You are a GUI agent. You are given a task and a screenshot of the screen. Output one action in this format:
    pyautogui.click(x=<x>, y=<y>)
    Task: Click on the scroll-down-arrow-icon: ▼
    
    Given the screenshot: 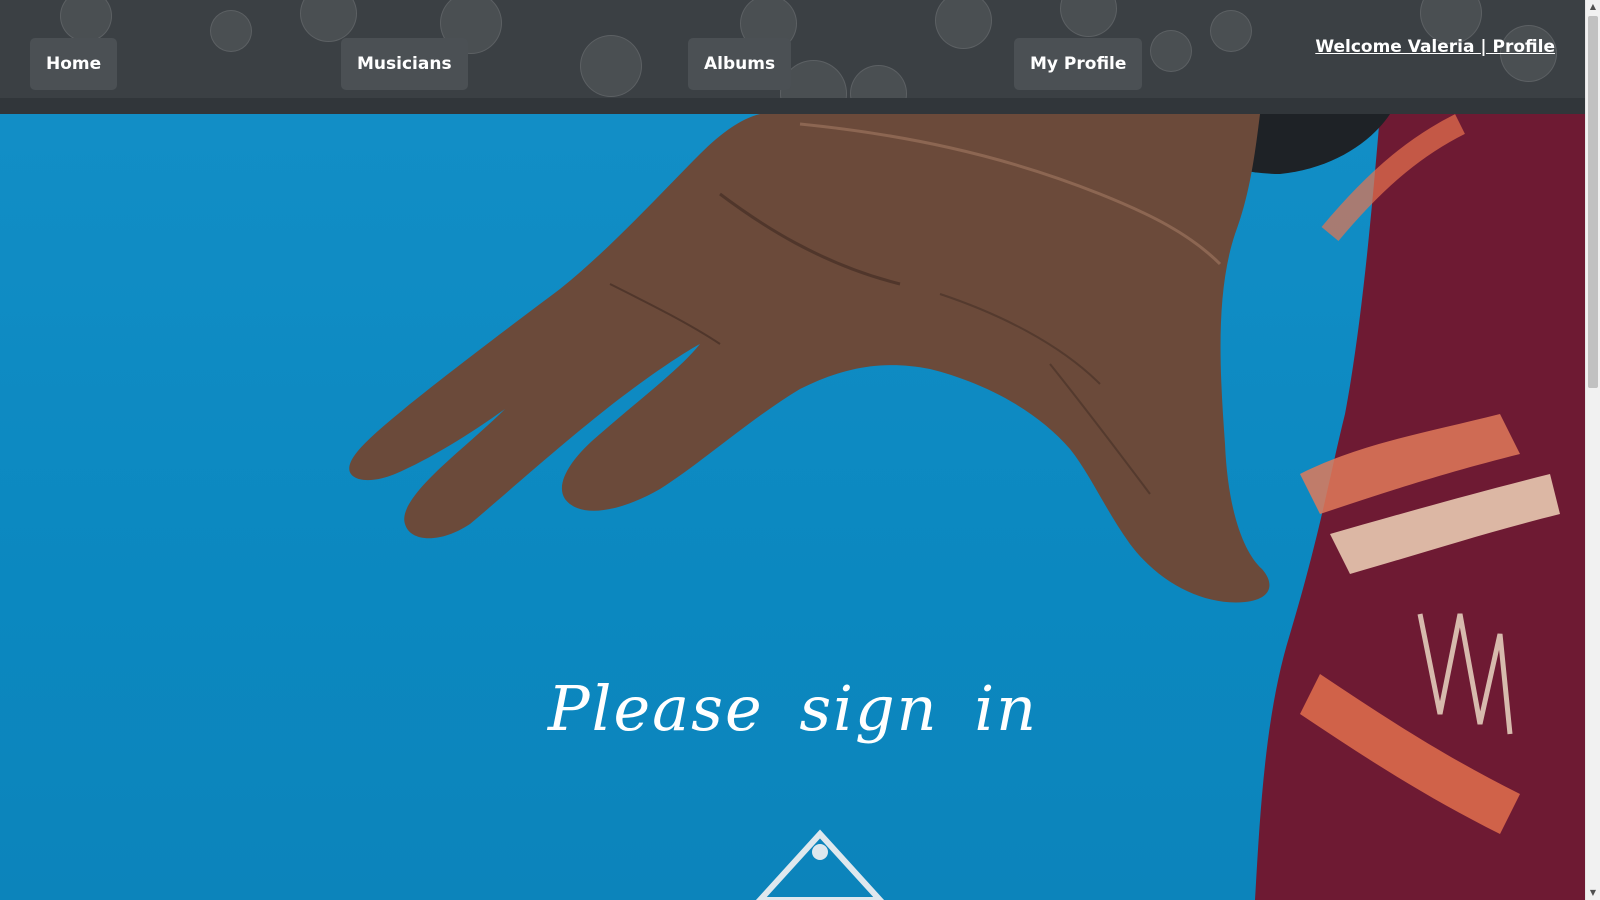 What is the action you would take?
    pyautogui.click(x=1593, y=893)
    